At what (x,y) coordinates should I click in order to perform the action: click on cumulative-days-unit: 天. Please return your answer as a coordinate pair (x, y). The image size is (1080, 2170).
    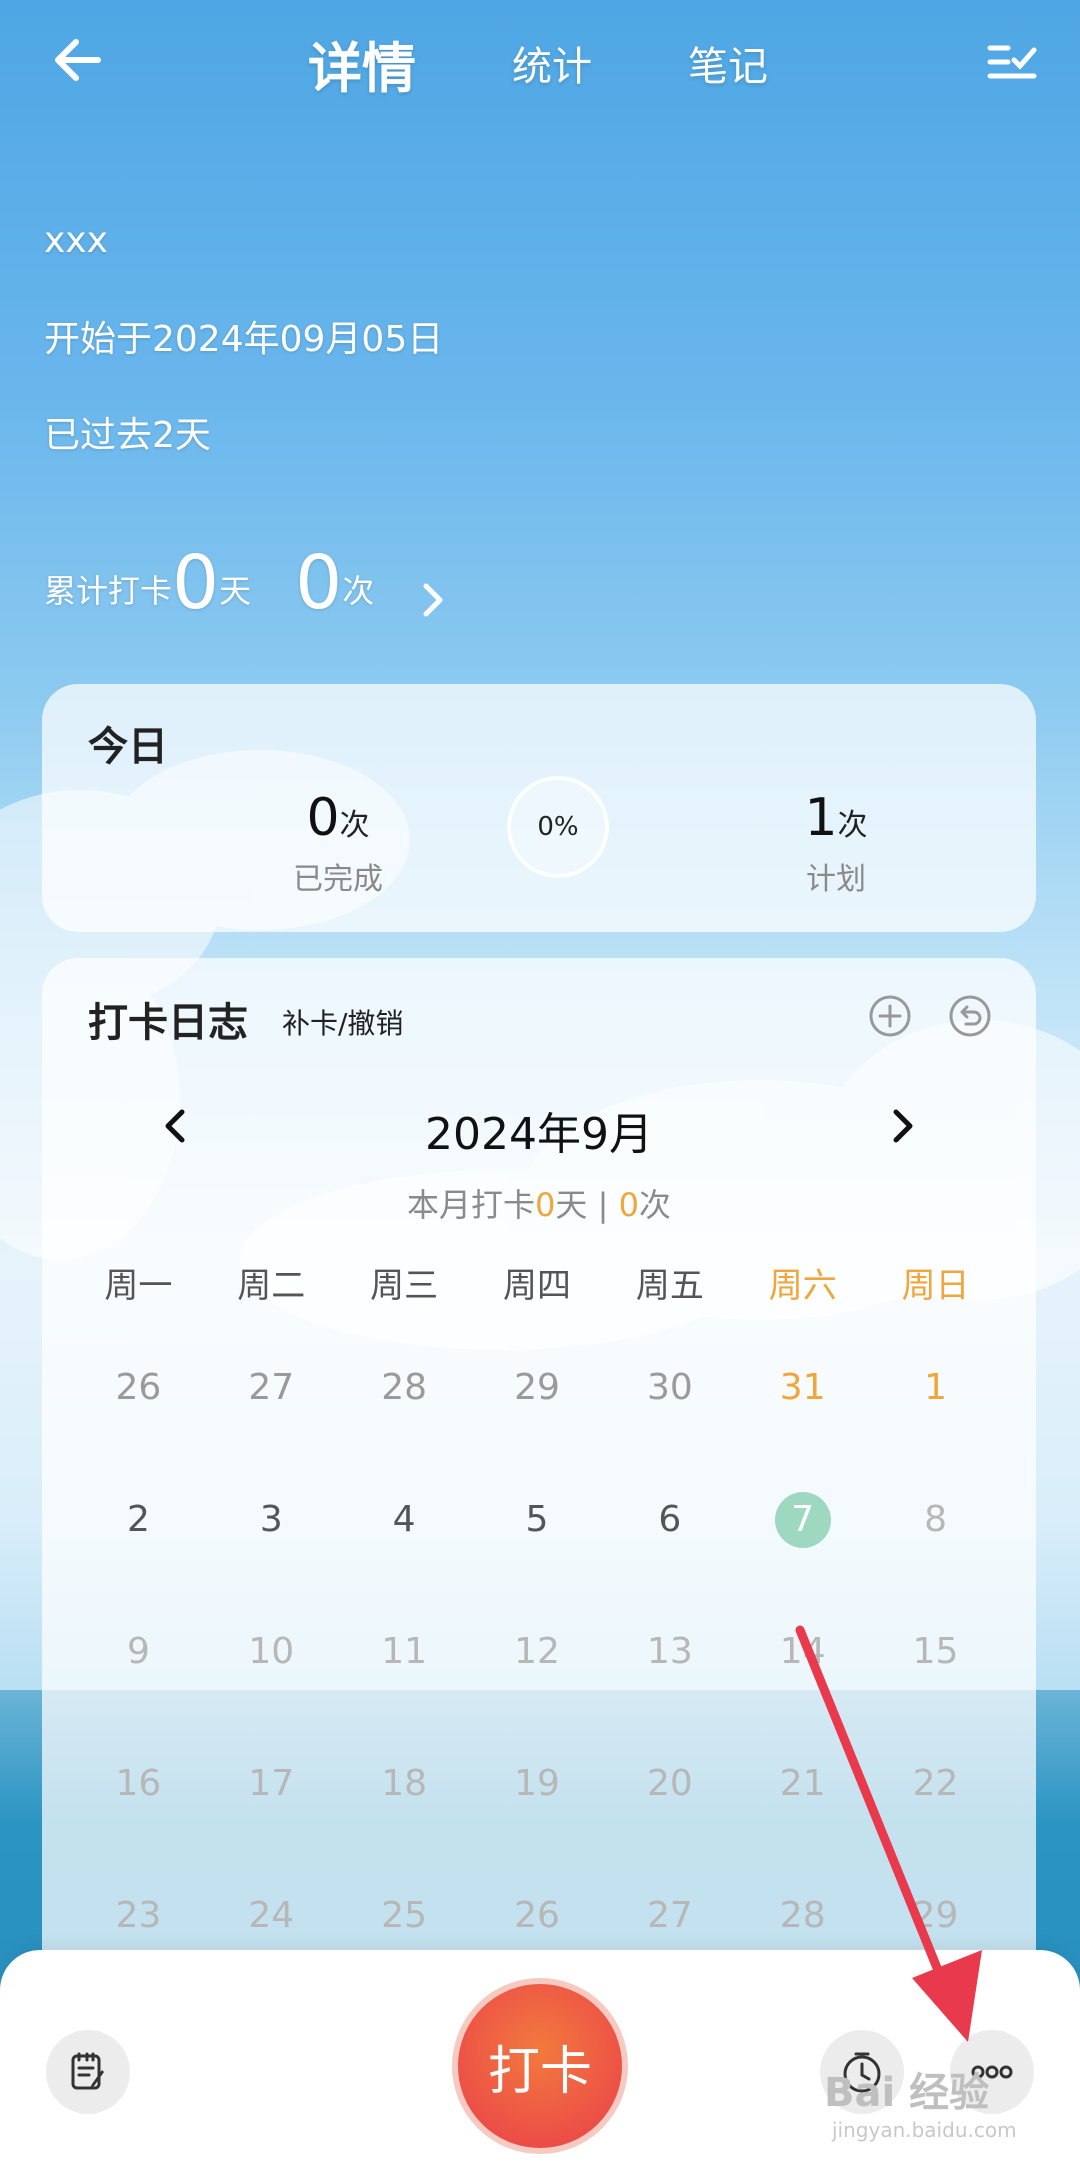
    Looking at the image, I should click on (235, 591).